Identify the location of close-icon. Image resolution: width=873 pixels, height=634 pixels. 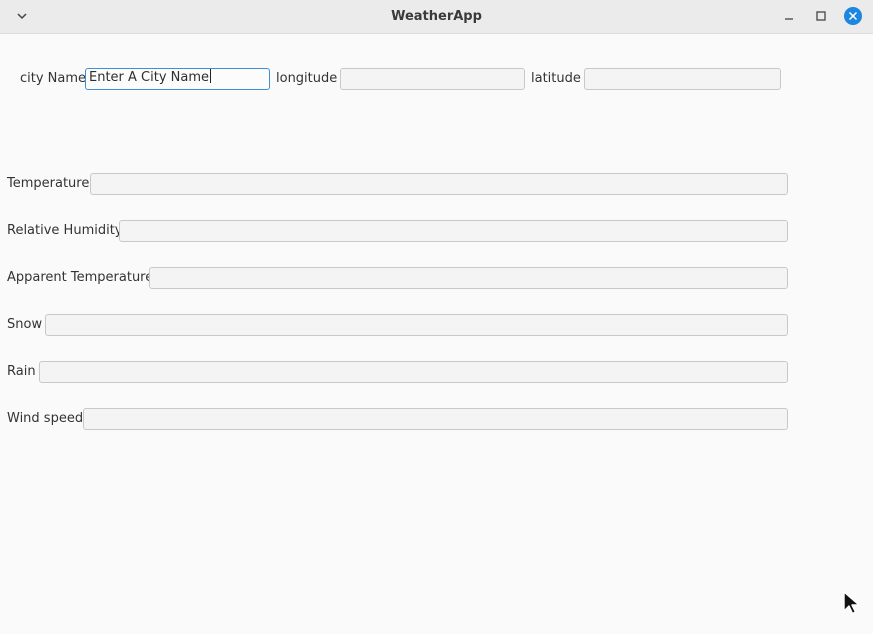
(853, 16).